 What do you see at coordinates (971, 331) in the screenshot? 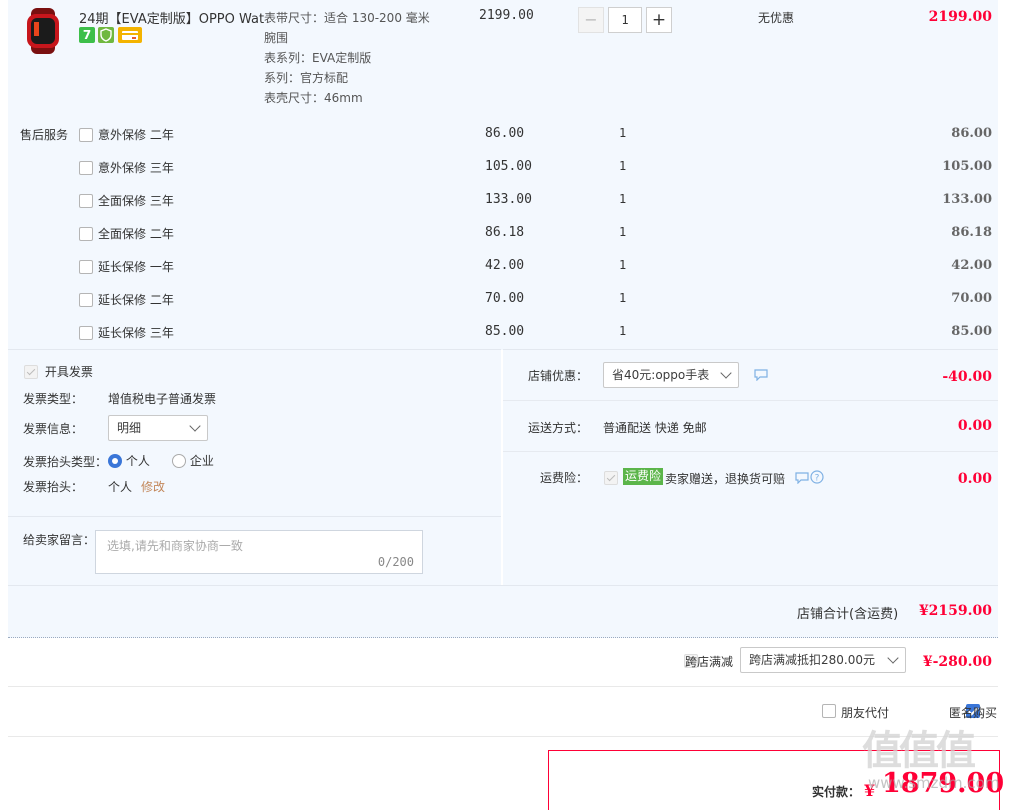
I see `service-total: 85.00` at bounding box center [971, 331].